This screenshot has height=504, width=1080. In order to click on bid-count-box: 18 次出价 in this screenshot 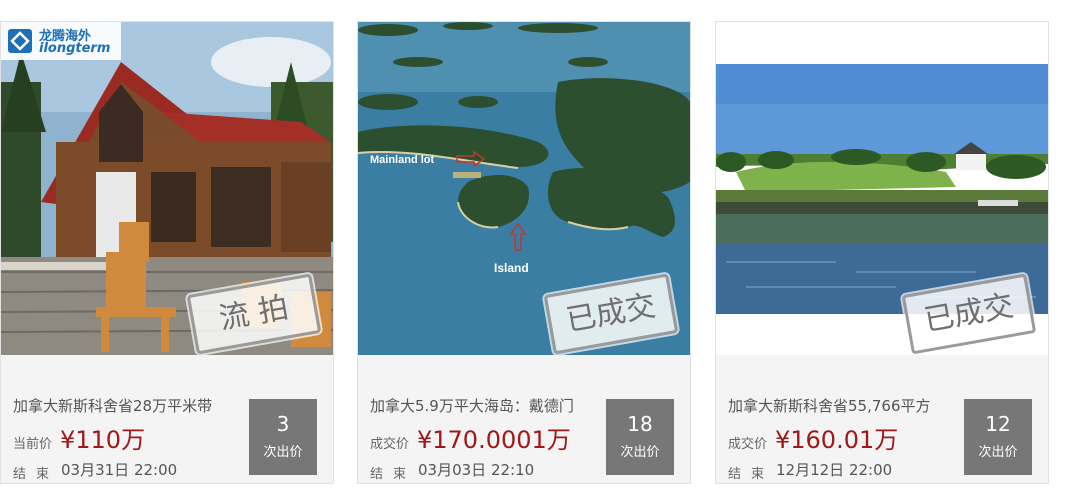, I will do `click(640, 437)`.